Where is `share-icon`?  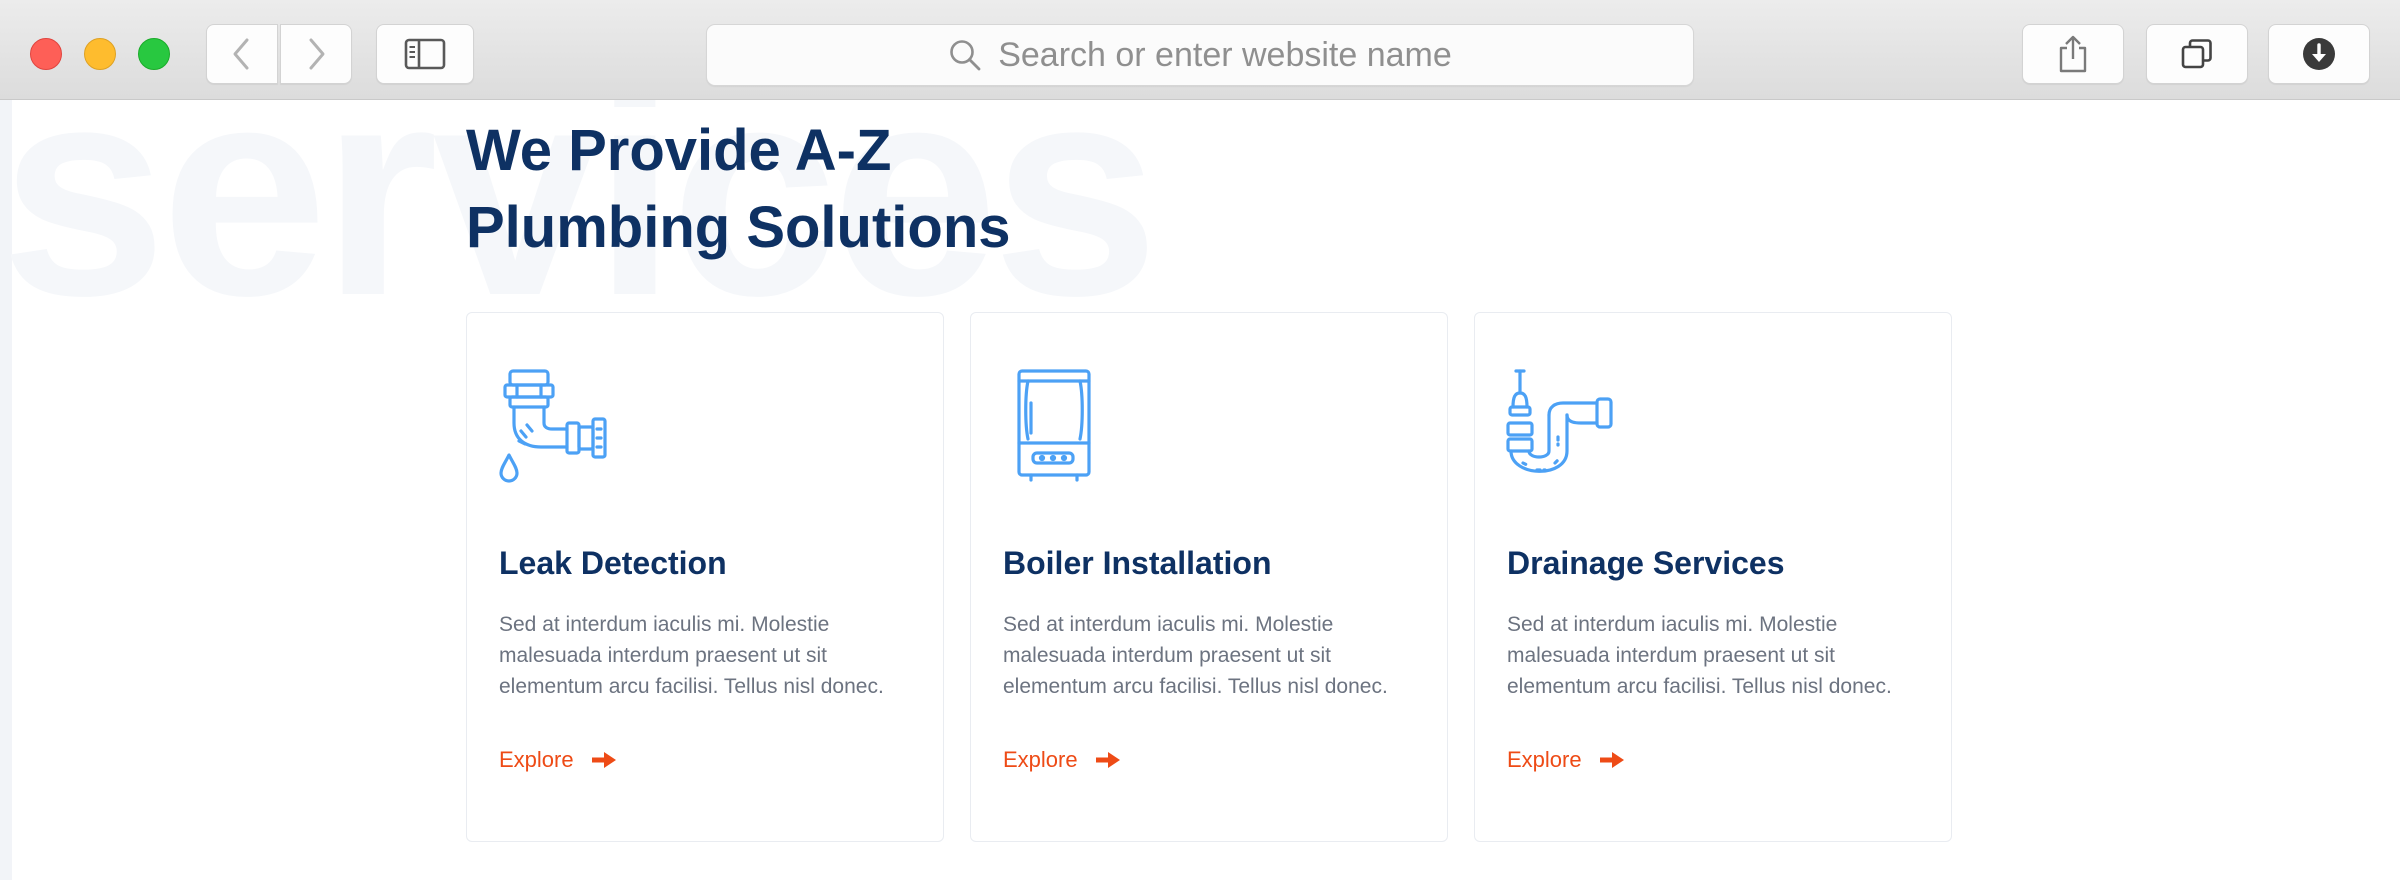 share-icon is located at coordinates (2073, 54).